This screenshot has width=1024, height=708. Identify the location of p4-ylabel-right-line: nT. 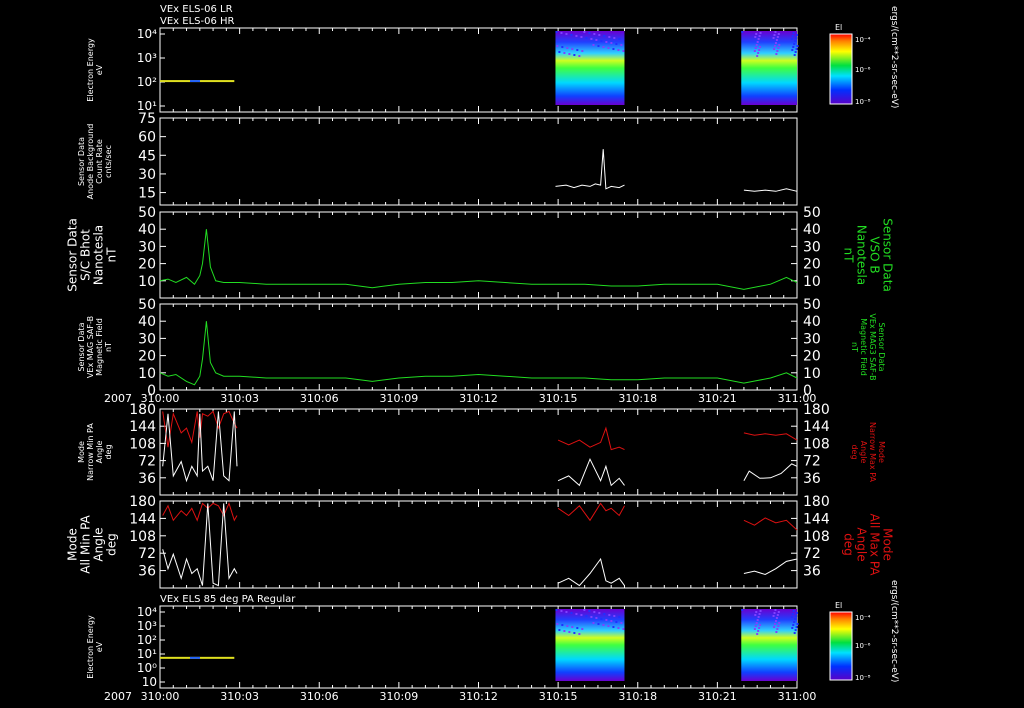
(854, 347).